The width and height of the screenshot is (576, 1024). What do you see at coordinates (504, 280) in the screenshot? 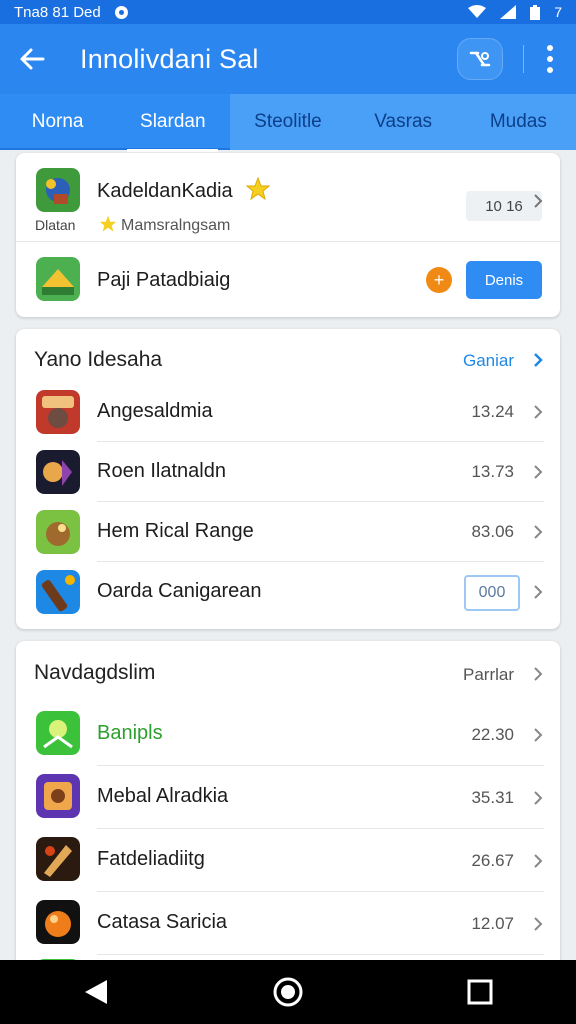
I see `action-button: Denis` at bounding box center [504, 280].